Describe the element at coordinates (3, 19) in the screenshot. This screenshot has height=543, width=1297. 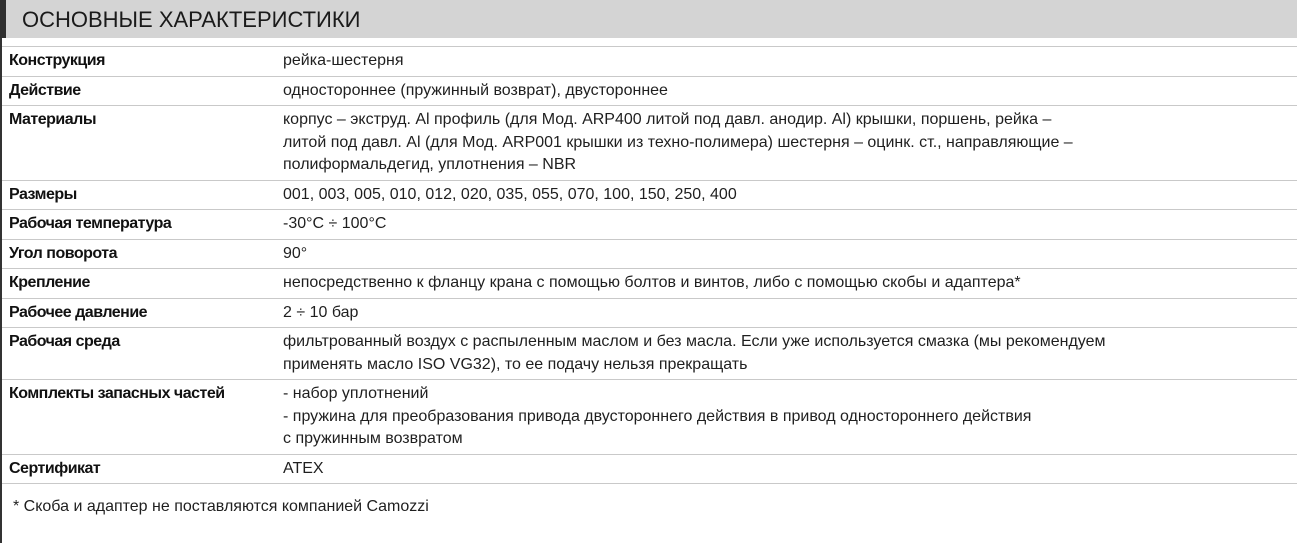
I see `header-accent-bar` at that location.